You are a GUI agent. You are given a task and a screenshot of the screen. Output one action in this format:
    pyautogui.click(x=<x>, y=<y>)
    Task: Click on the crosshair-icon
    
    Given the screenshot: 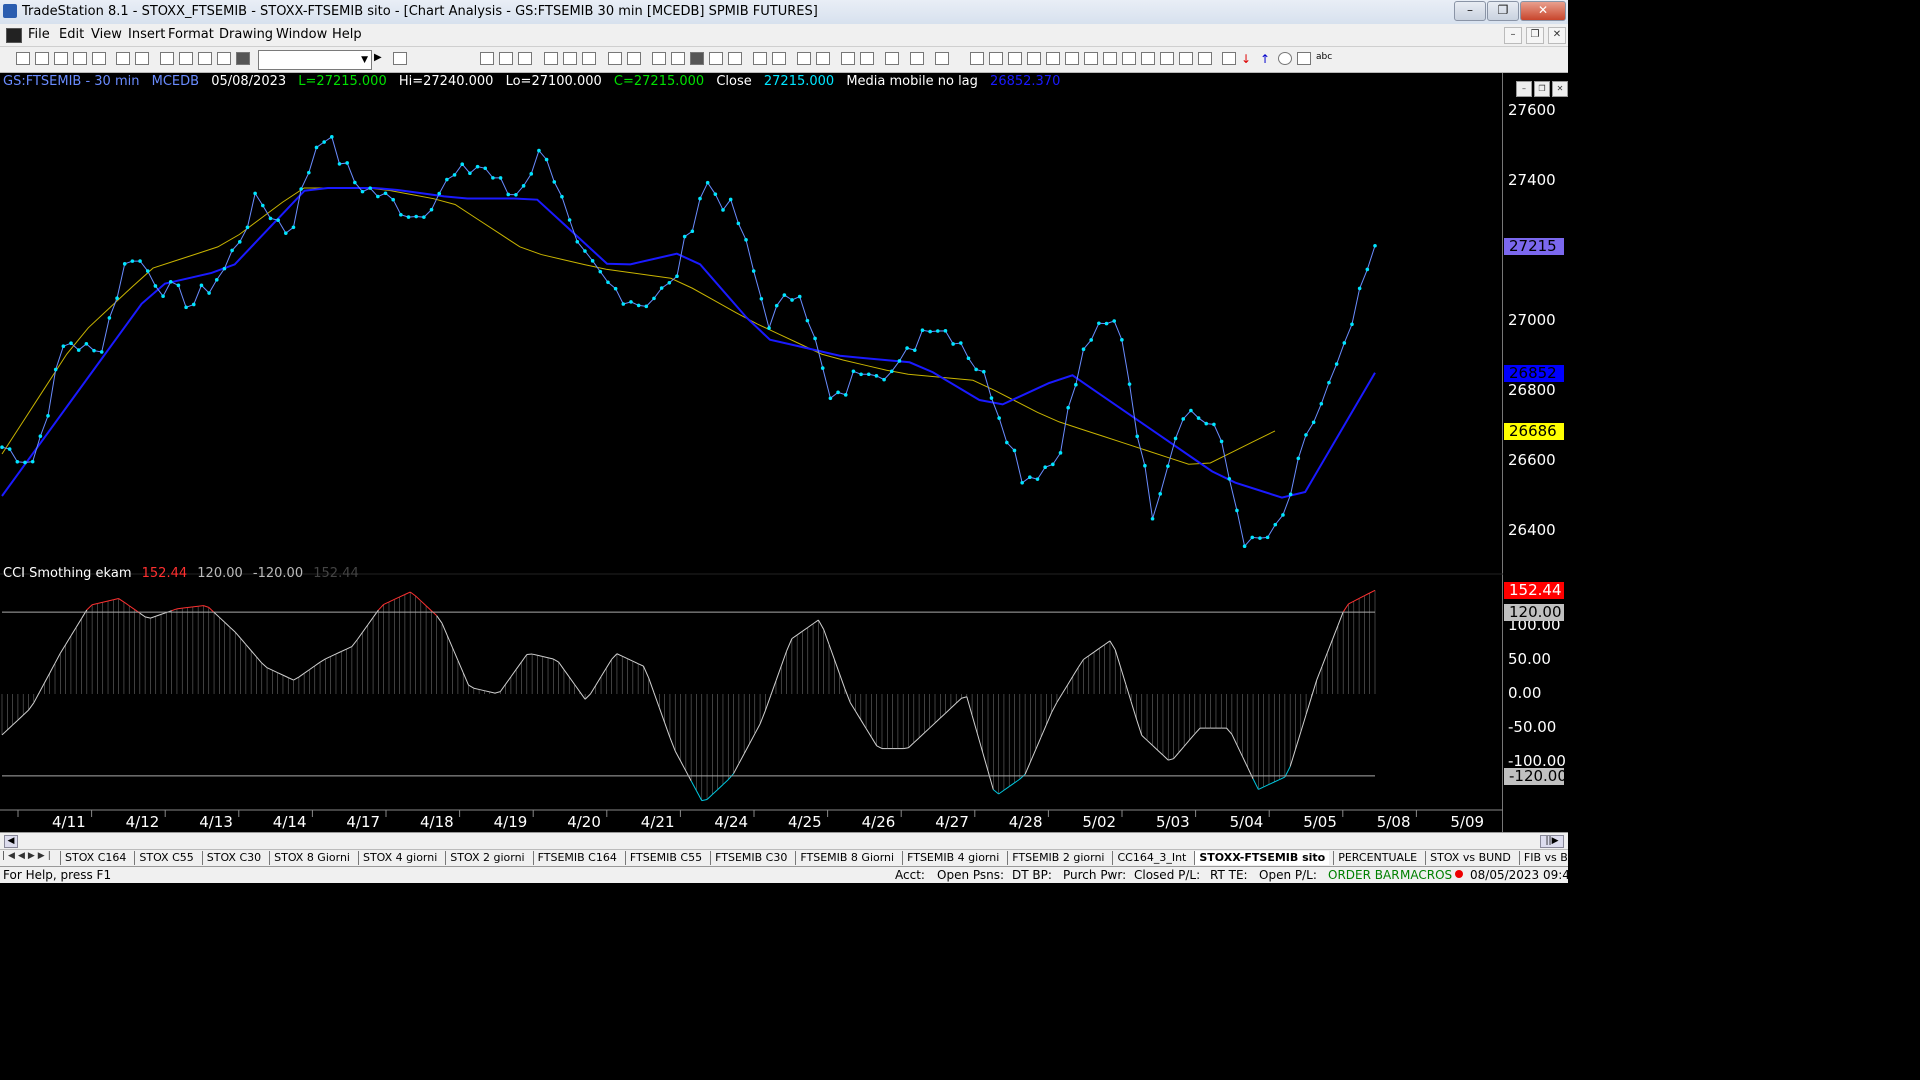 What is the action you would take?
    pyautogui.click(x=867, y=58)
    